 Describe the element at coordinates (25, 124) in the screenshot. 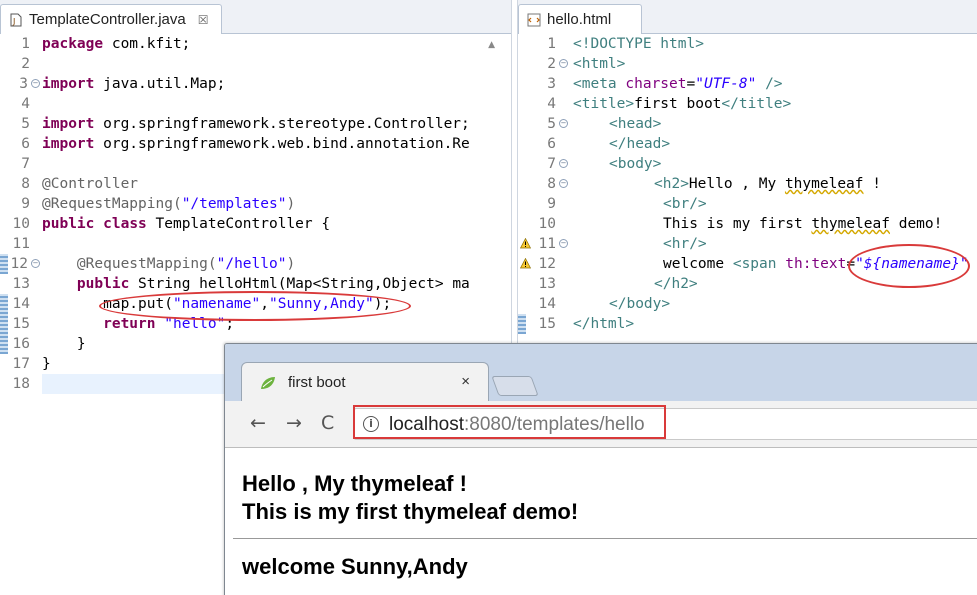

I see `line-number: 5` at that location.